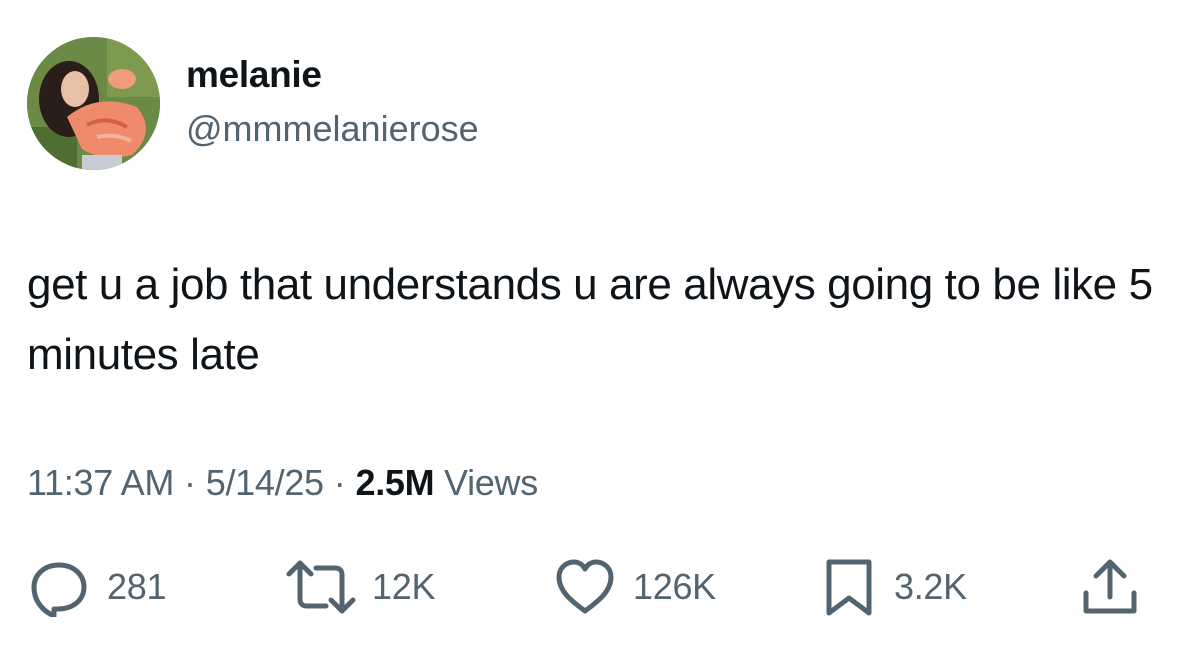 Image resolution: width=1179 pixels, height=651 pixels. What do you see at coordinates (360, 587) in the screenshot?
I see `retweet-button: 12K` at bounding box center [360, 587].